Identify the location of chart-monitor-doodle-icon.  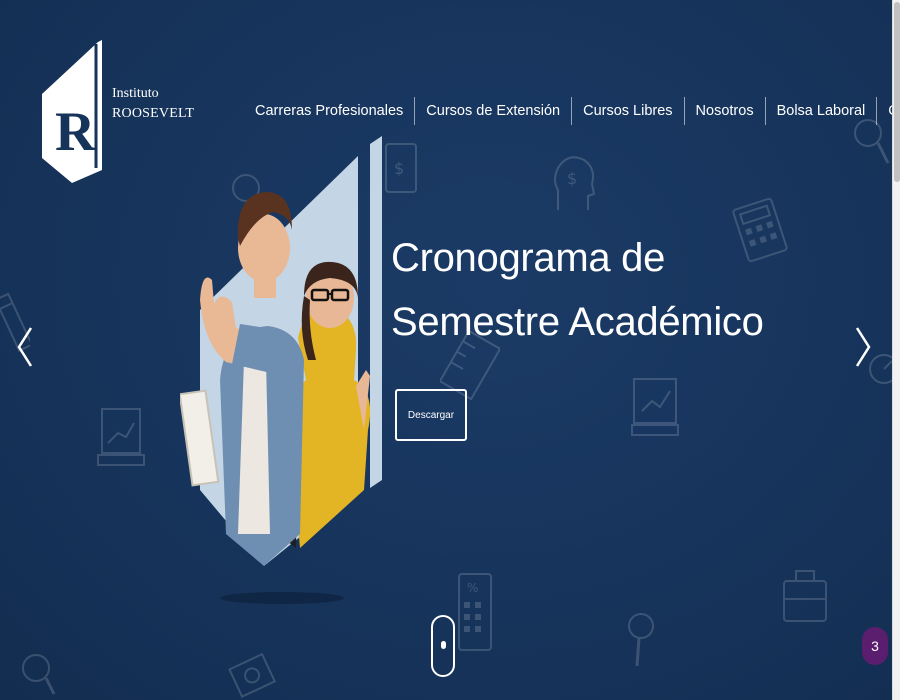
(655, 407).